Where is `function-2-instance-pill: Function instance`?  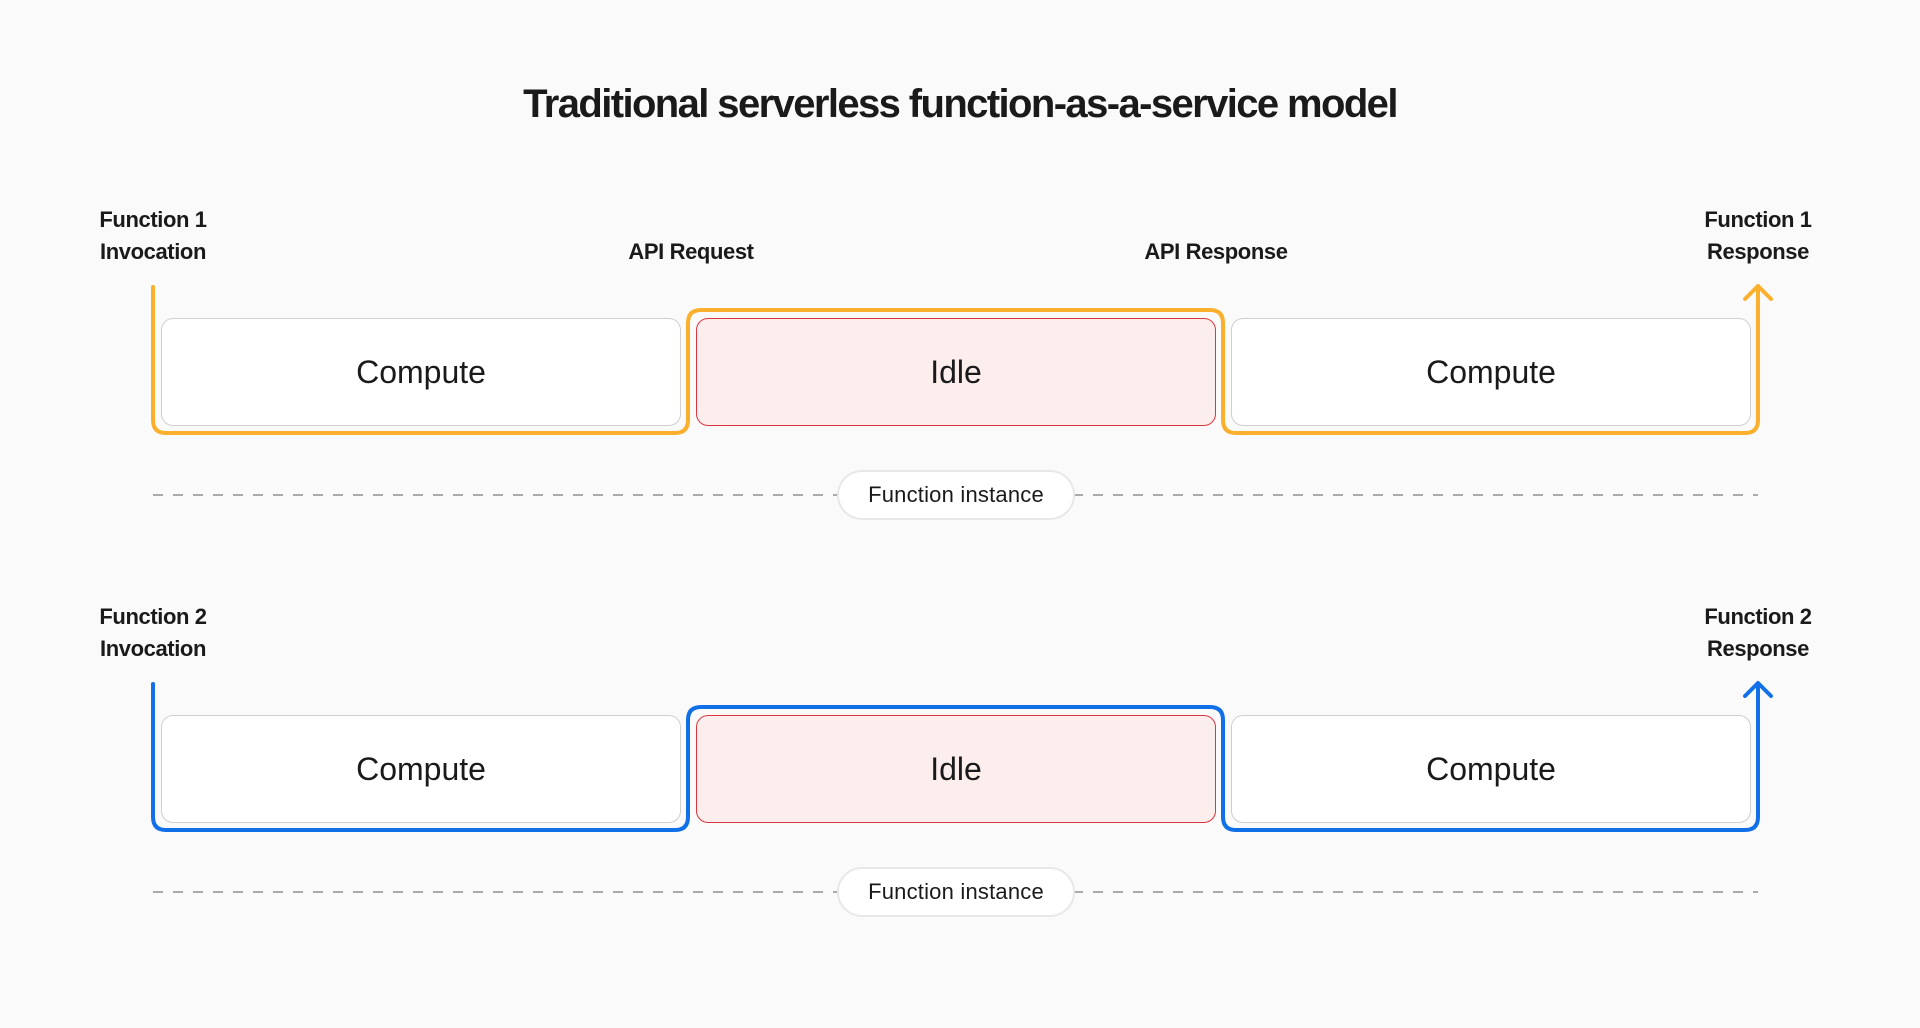
function-2-instance-pill: Function instance is located at coordinates (956, 892).